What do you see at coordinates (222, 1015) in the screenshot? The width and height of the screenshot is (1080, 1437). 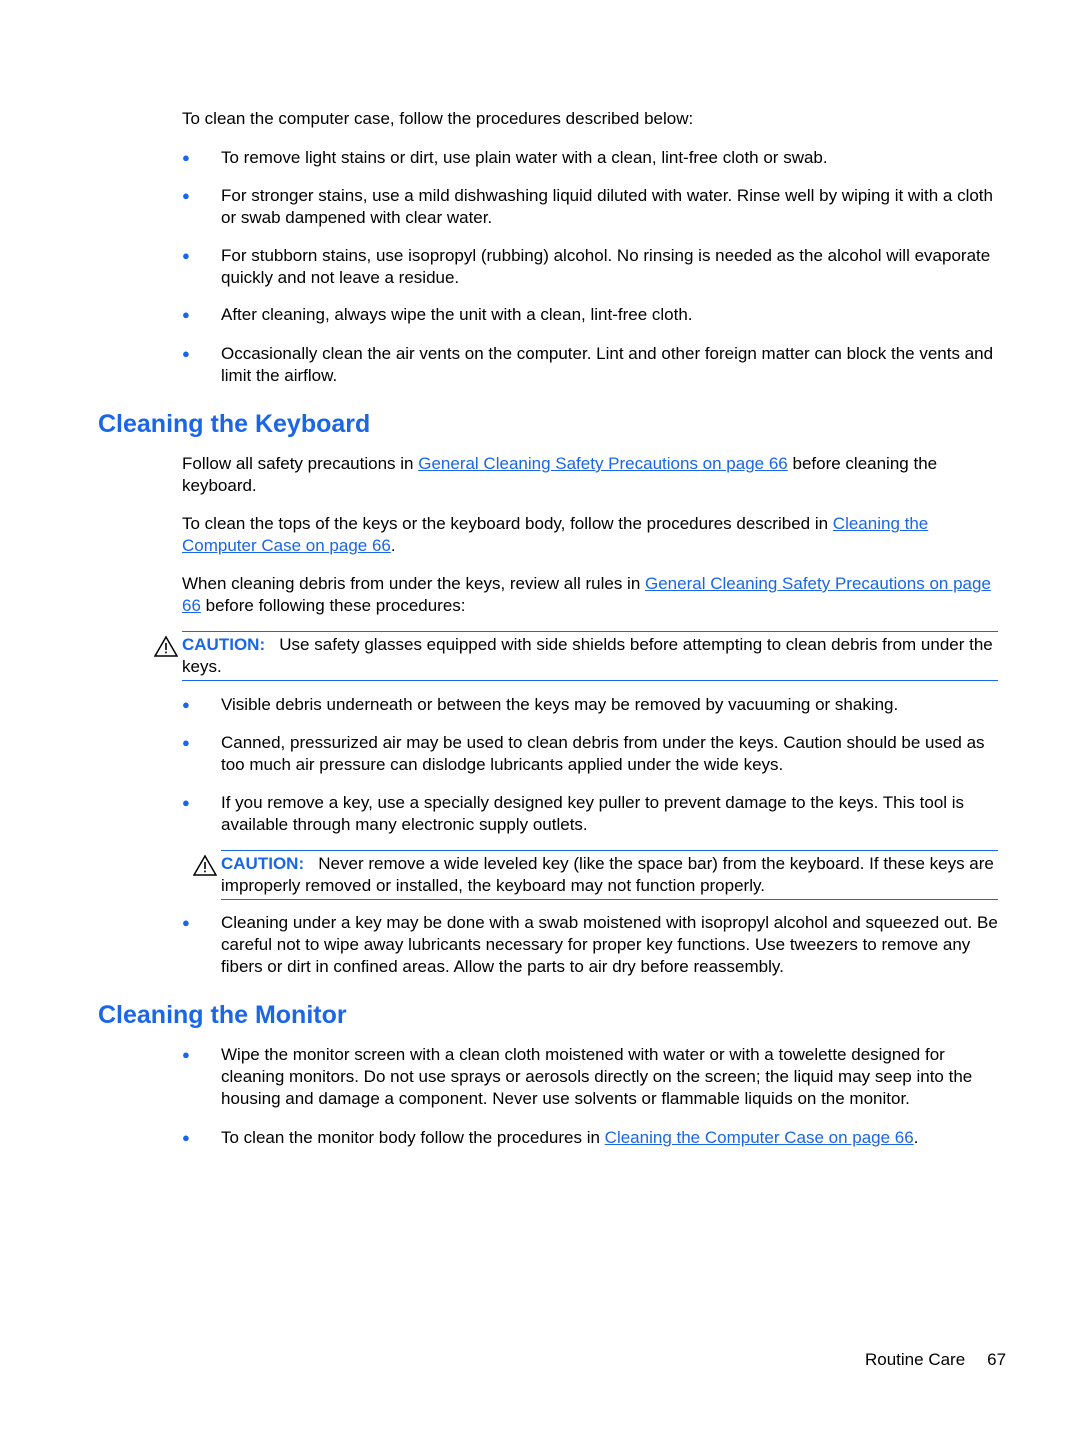 I see `section-heading-monitor: Cleaning the Monitor` at bounding box center [222, 1015].